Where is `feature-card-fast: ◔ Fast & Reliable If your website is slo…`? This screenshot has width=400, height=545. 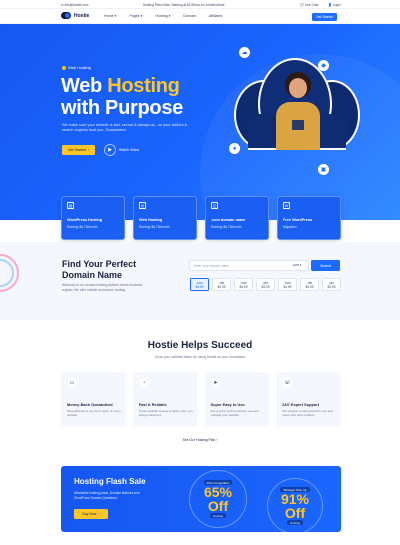 feature-card-fast: ◔ Fast & Reliable If your website is slo… is located at coordinates (165, 399).